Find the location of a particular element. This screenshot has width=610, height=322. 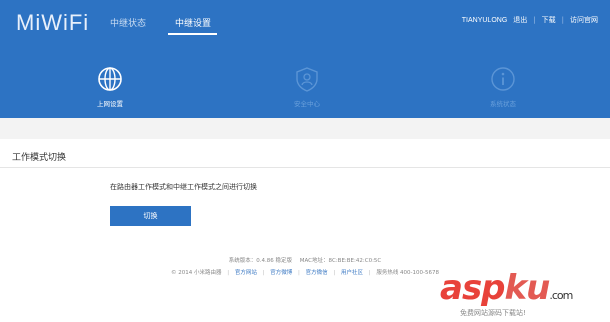

official-site-link: 访问官网 is located at coordinates (584, 20).